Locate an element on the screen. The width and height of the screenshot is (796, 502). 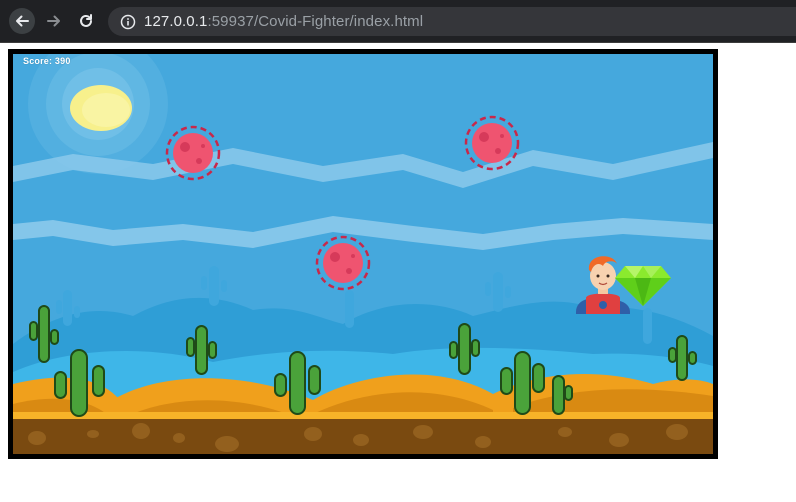
address-bar: 127.0.0.1:59937/Covid-Fighter/index.html is located at coordinates (452, 21).